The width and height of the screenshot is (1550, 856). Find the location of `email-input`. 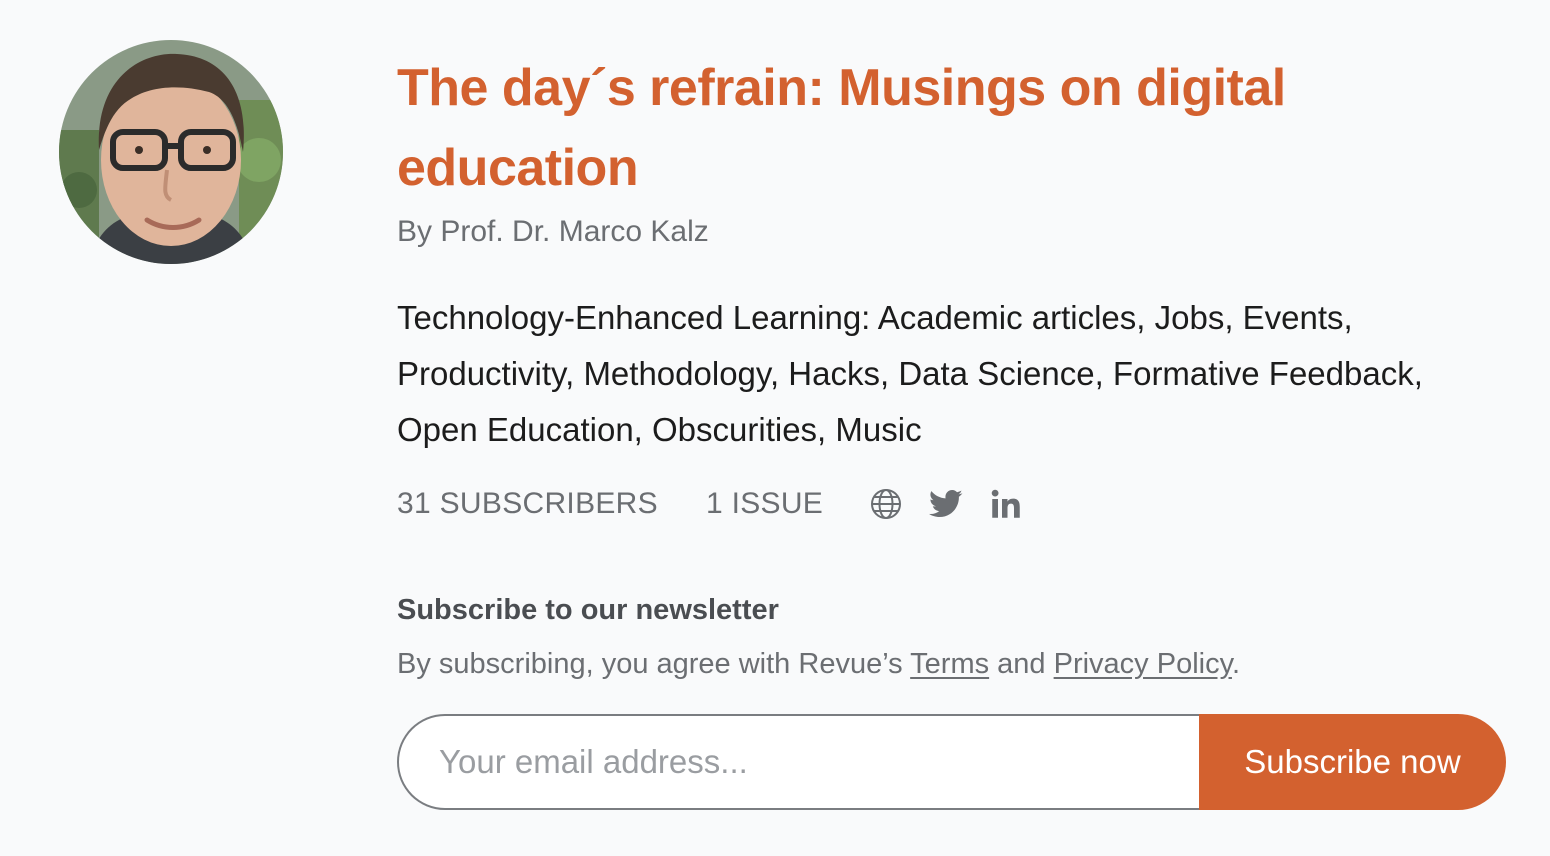

email-input is located at coordinates (798, 762).